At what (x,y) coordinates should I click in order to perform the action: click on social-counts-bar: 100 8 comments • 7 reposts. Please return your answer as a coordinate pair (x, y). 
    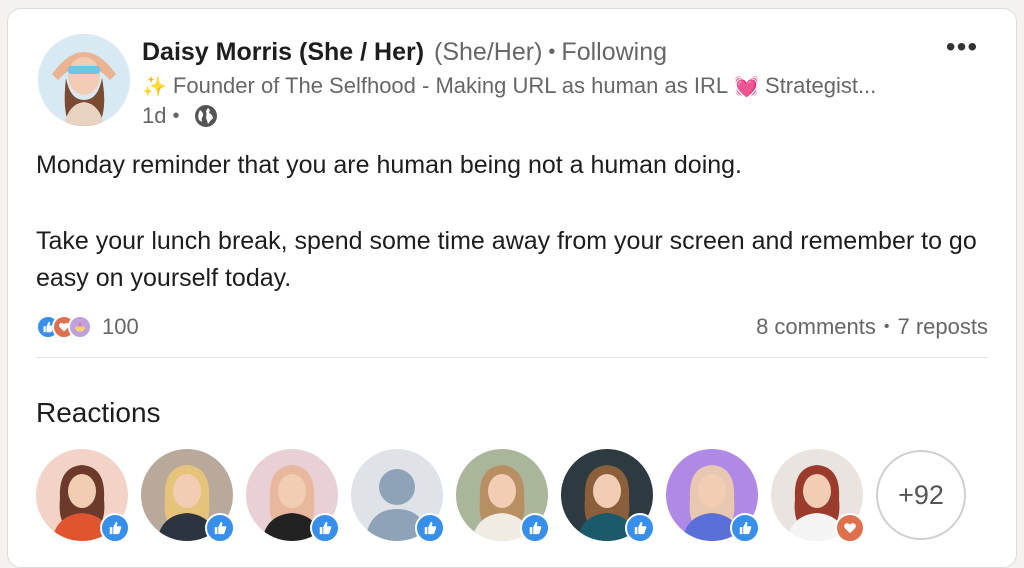
    Looking at the image, I should click on (512, 327).